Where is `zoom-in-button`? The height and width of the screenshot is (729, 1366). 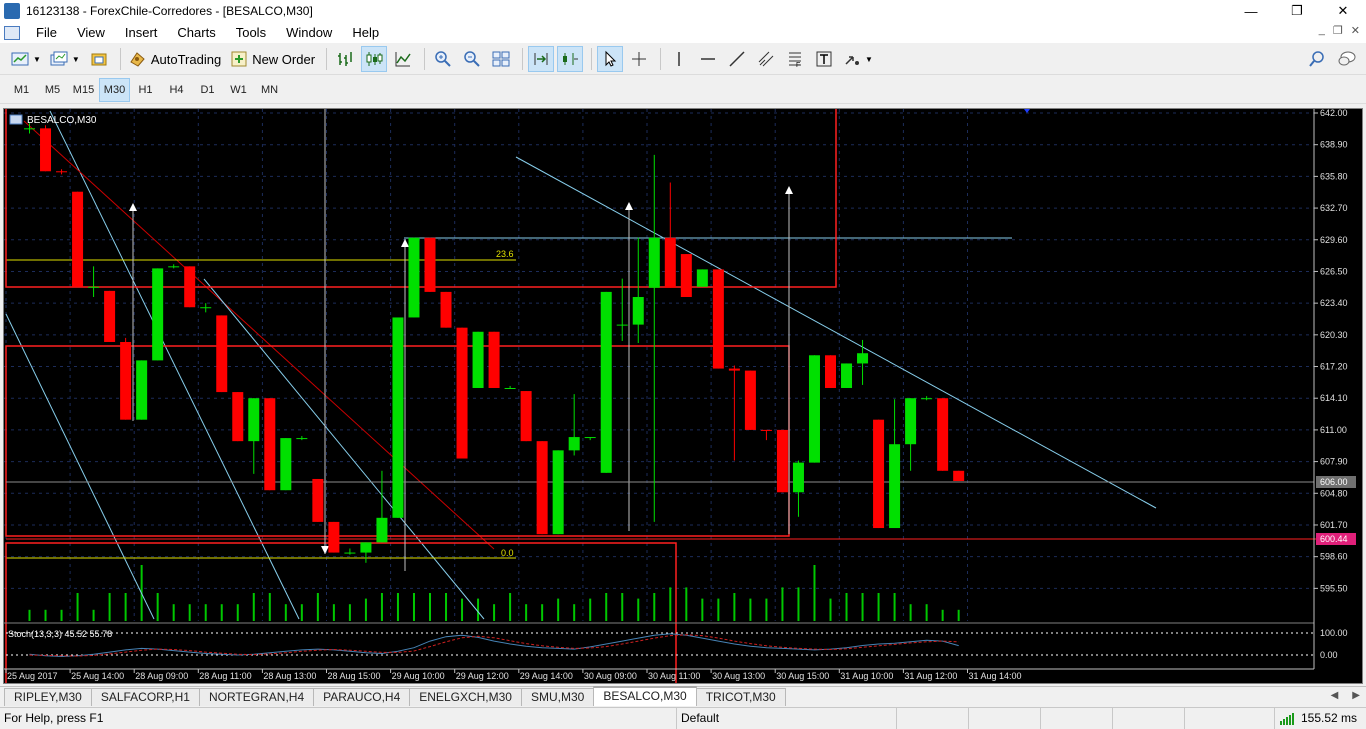 zoom-in-button is located at coordinates (443, 59).